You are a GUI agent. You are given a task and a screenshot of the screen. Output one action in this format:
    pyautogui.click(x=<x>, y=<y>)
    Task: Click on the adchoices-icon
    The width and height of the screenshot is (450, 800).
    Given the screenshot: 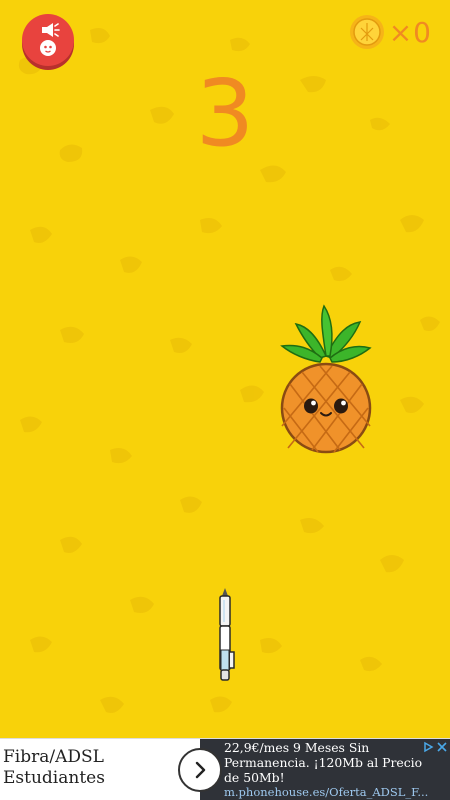 What is the action you would take?
    pyautogui.click(x=428, y=747)
    